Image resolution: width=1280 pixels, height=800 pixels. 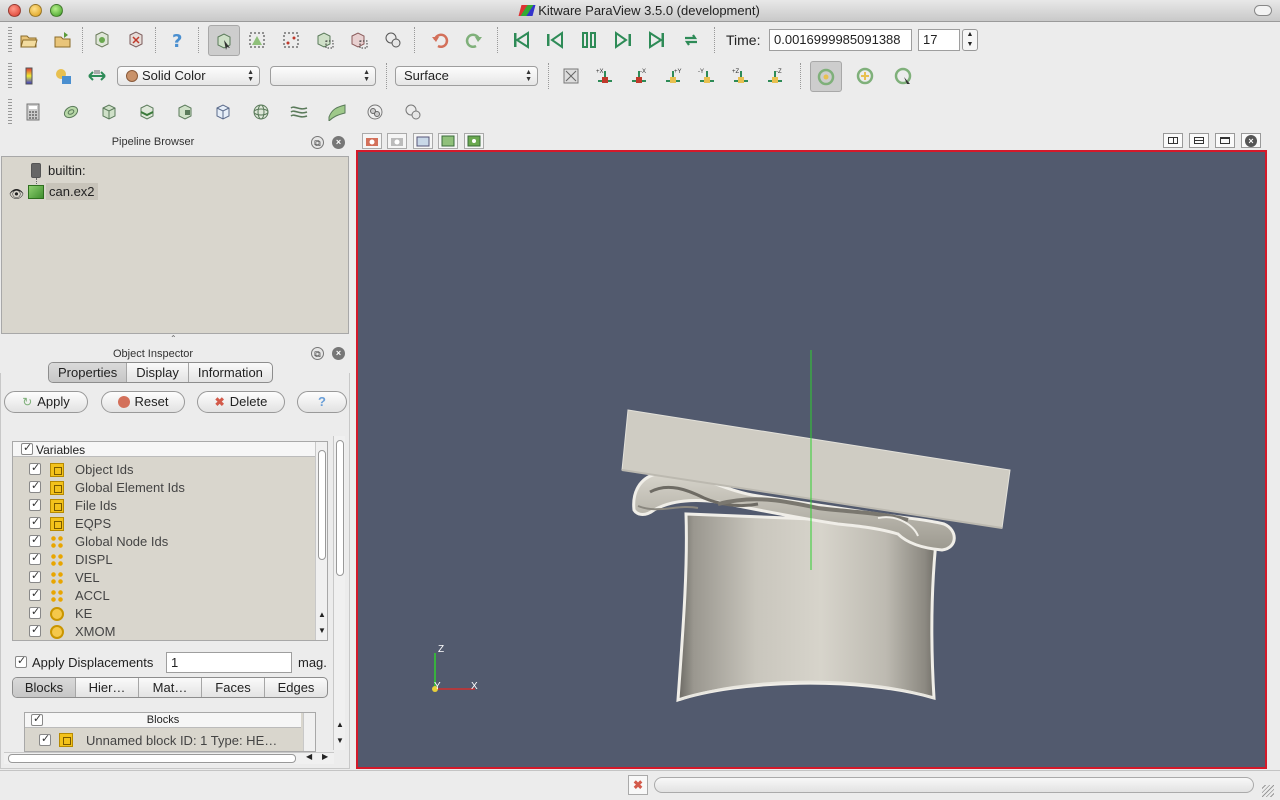 What do you see at coordinates (775, 76) in the screenshot?
I see `view-minus-z-button: -Z` at bounding box center [775, 76].